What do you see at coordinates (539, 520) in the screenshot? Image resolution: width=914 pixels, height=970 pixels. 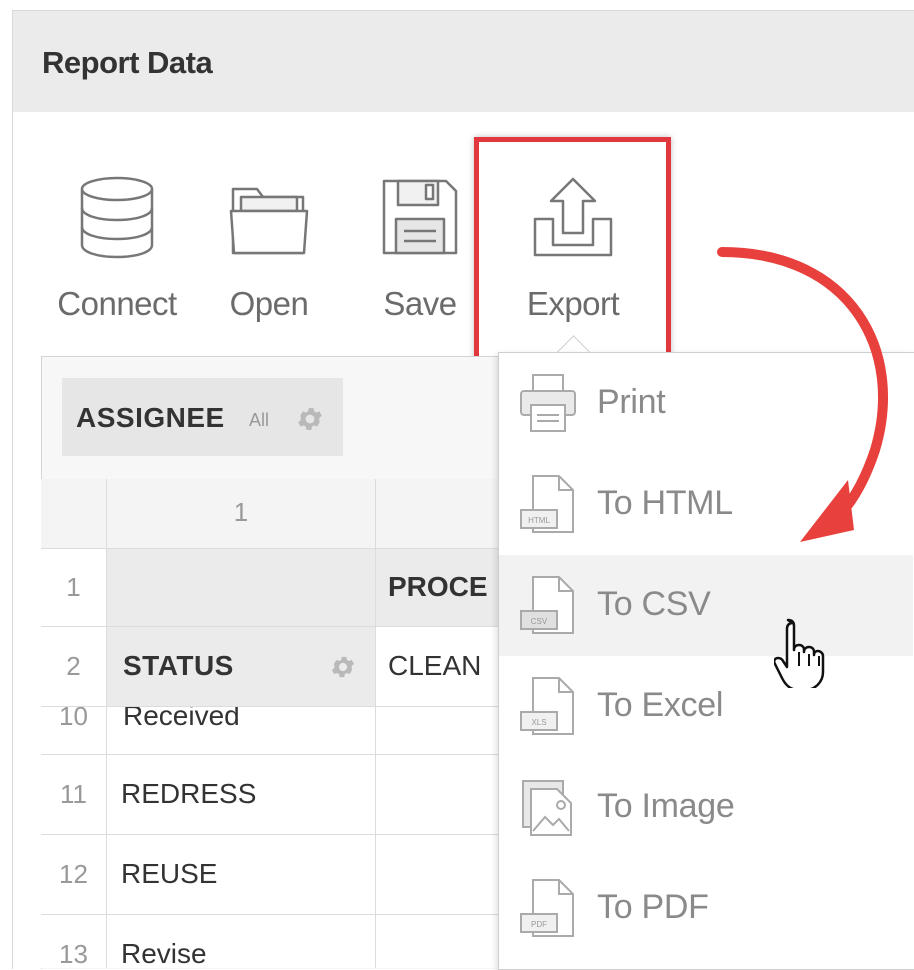 I see `svg-text: HTML` at bounding box center [539, 520].